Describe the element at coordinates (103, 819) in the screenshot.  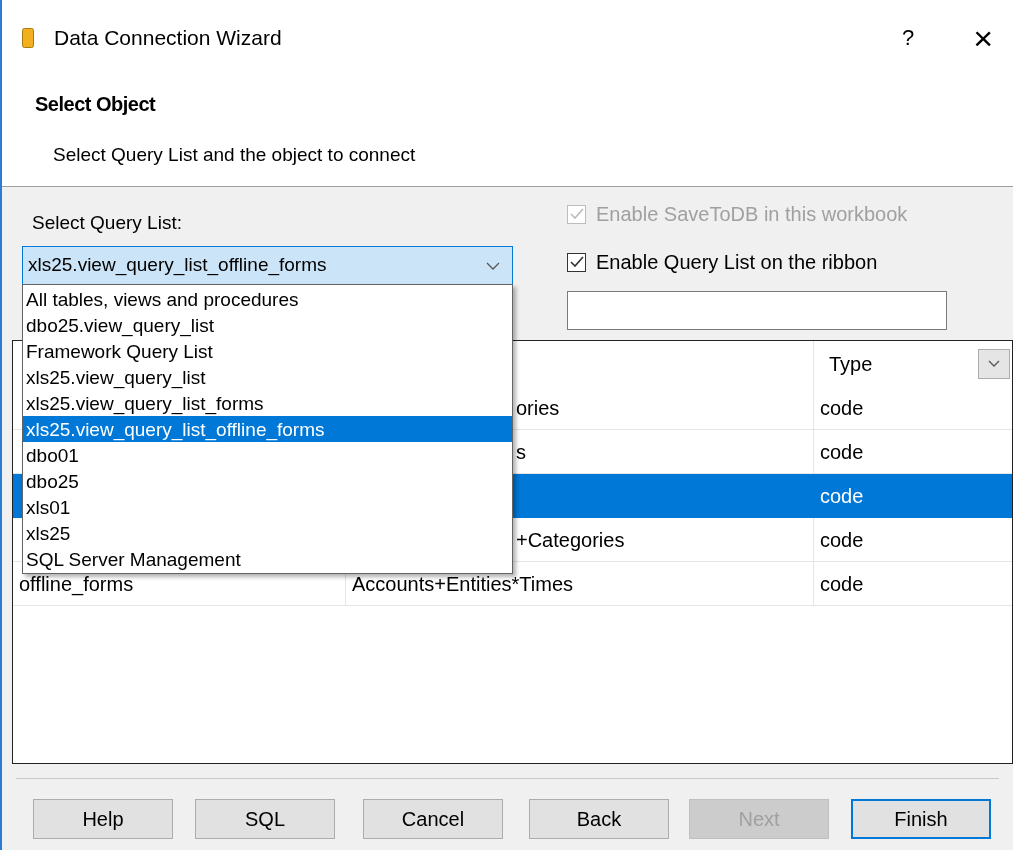
I see `dialog-button: Help` at that location.